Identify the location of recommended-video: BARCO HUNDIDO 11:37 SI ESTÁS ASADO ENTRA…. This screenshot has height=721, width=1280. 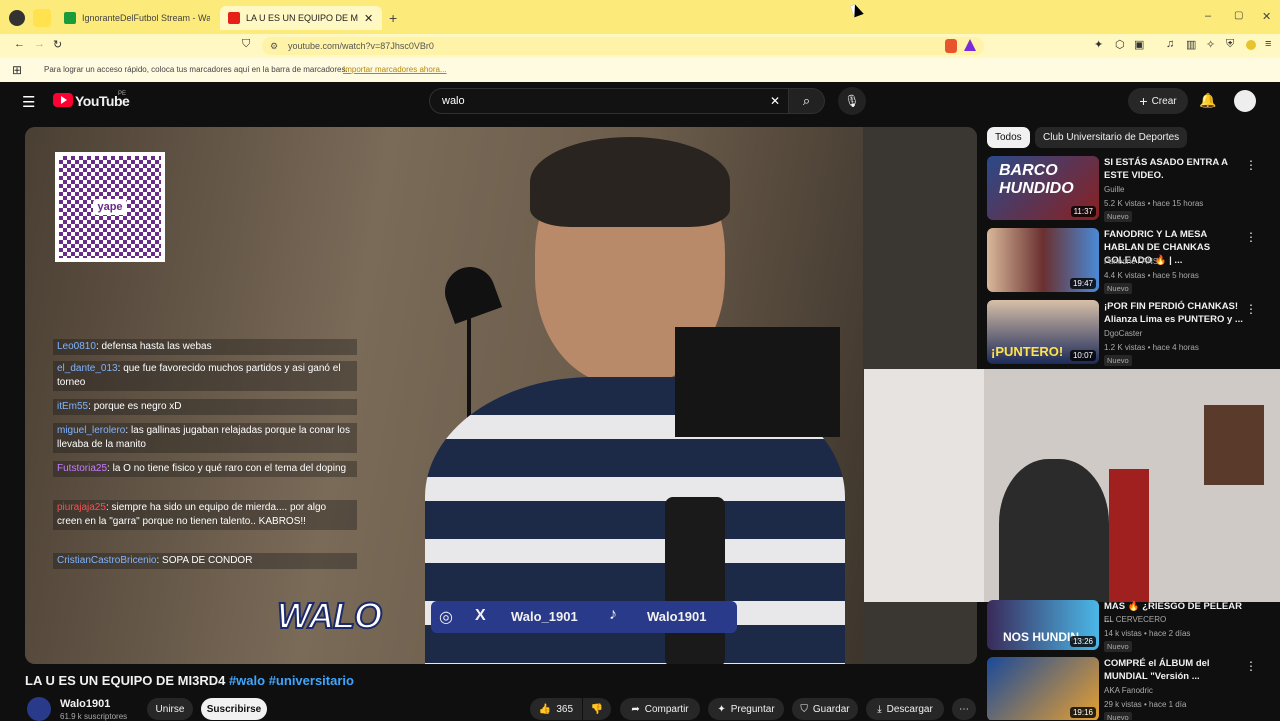
(1133, 189).